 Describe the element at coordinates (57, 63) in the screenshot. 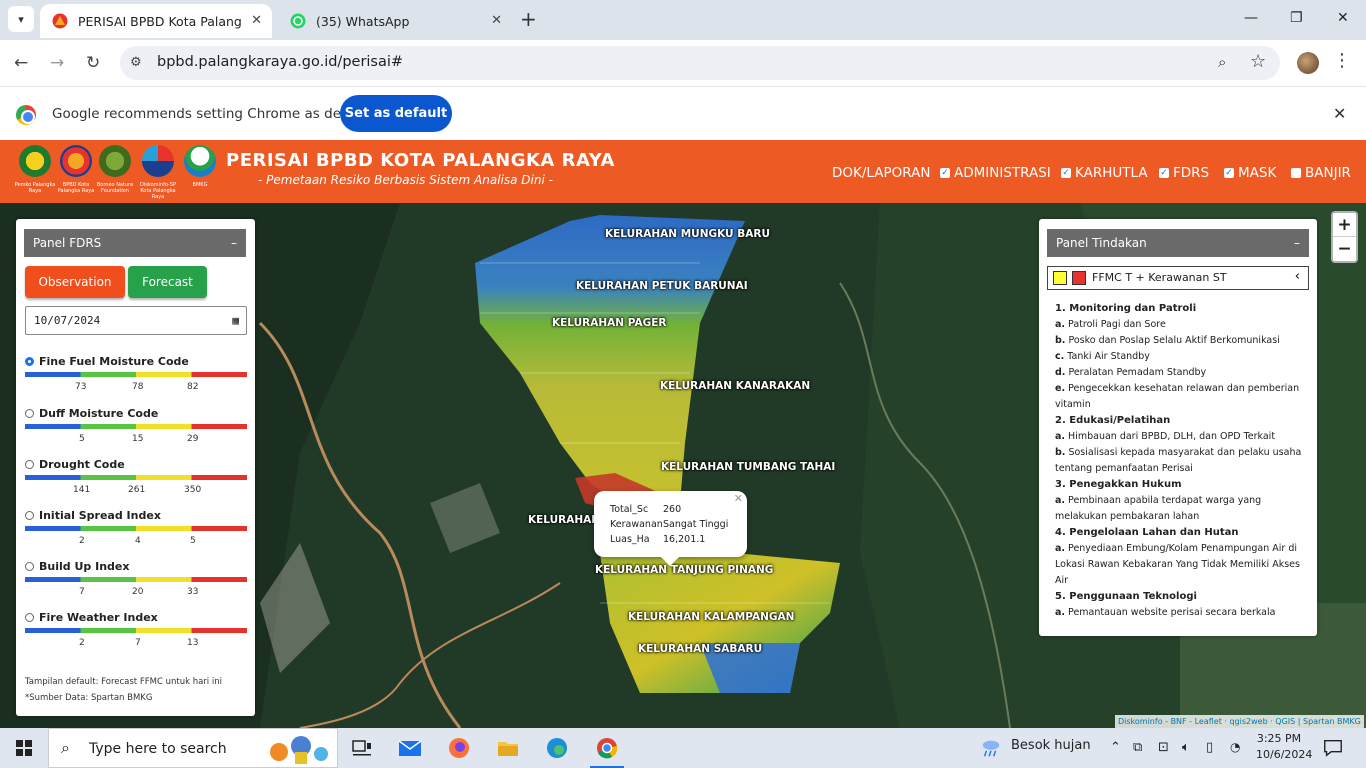

I see `forward-arrow-icon: →` at that location.